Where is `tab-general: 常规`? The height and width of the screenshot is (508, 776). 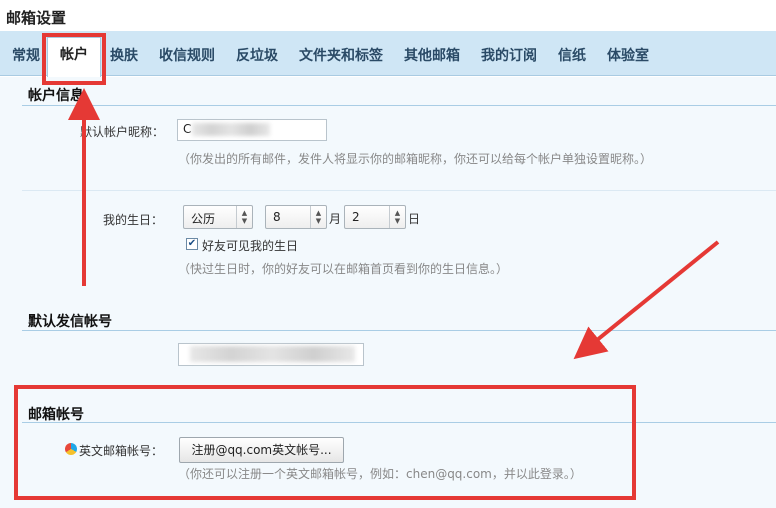
tab-general: 常规 is located at coordinates (26, 55).